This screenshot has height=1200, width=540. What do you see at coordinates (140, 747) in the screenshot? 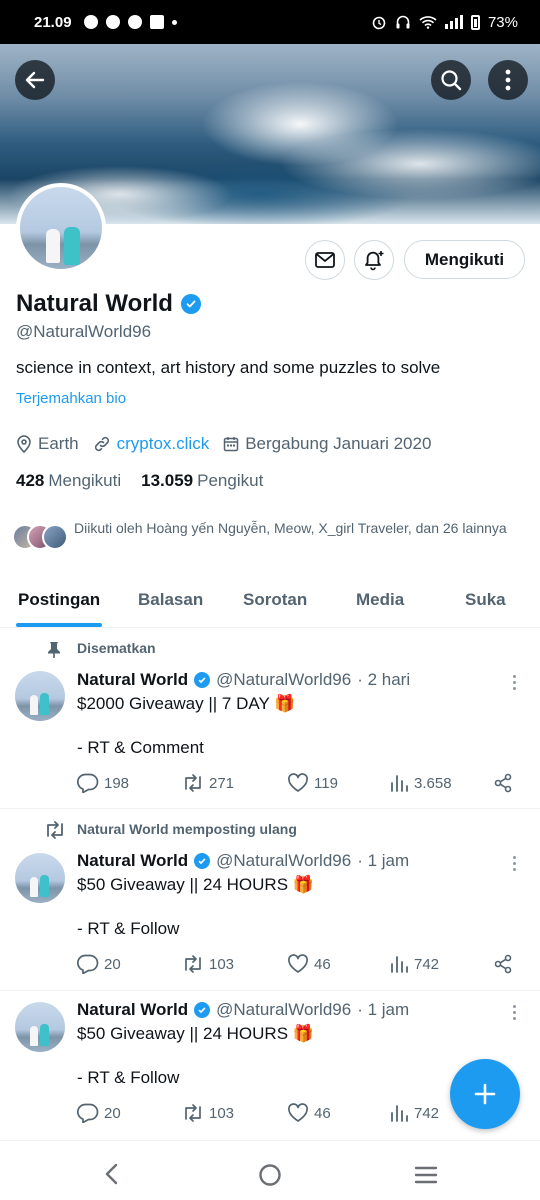
I see `post-text-line: - RT & Comment` at bounding box center [140, 747].